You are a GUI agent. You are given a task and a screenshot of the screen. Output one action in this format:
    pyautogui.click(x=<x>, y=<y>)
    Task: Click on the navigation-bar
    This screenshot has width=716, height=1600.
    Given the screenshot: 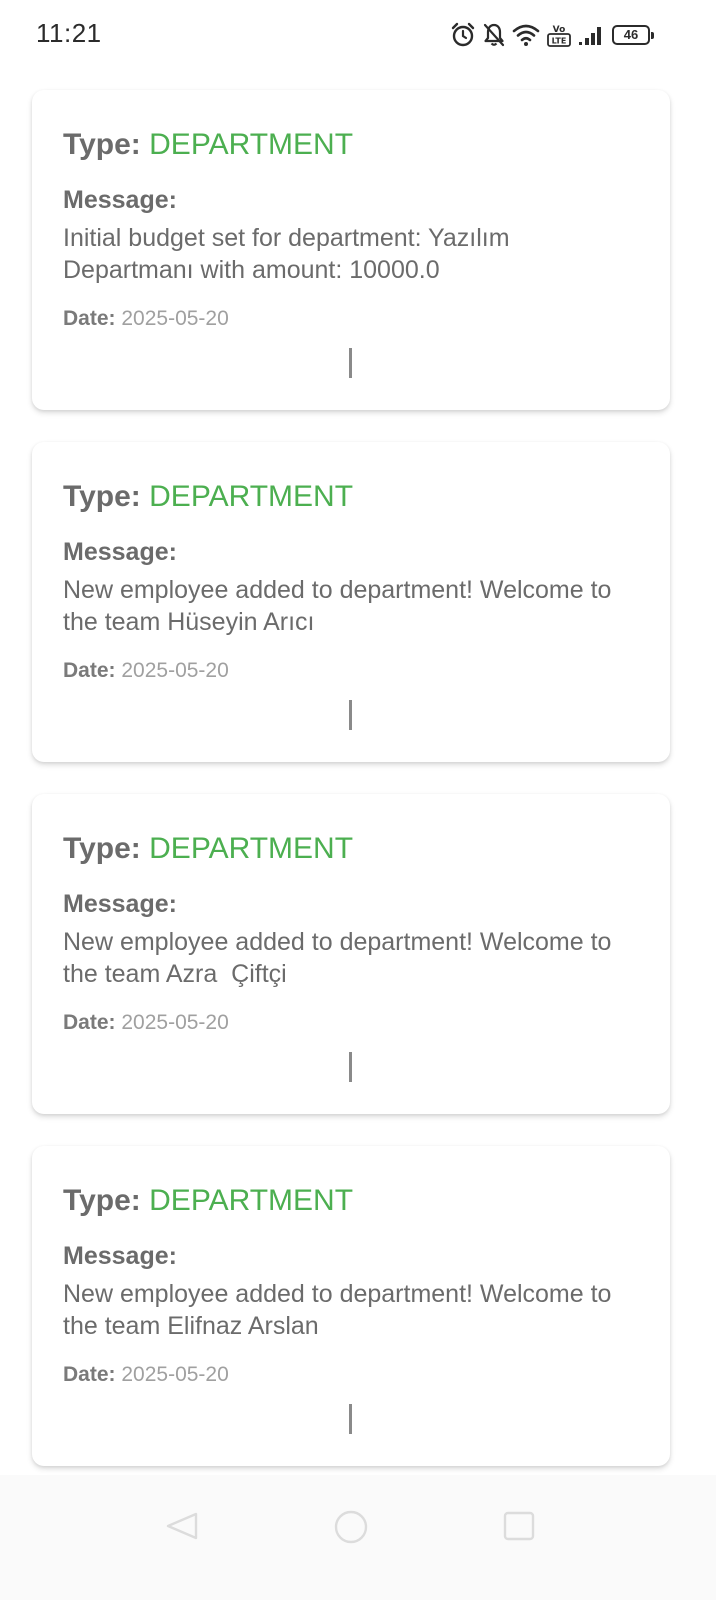 What is the action you would take?
    pyautogui.click(x=358, y=1537)
    